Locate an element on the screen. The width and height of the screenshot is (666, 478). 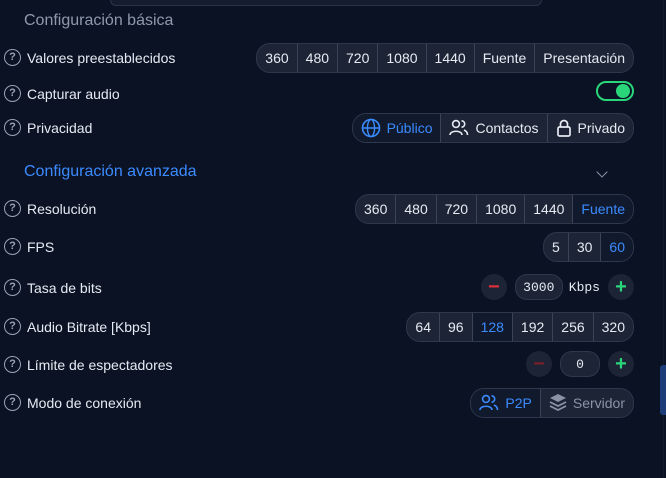
viewer-limit-decrease-button: − is located at coordinates (539, 364).